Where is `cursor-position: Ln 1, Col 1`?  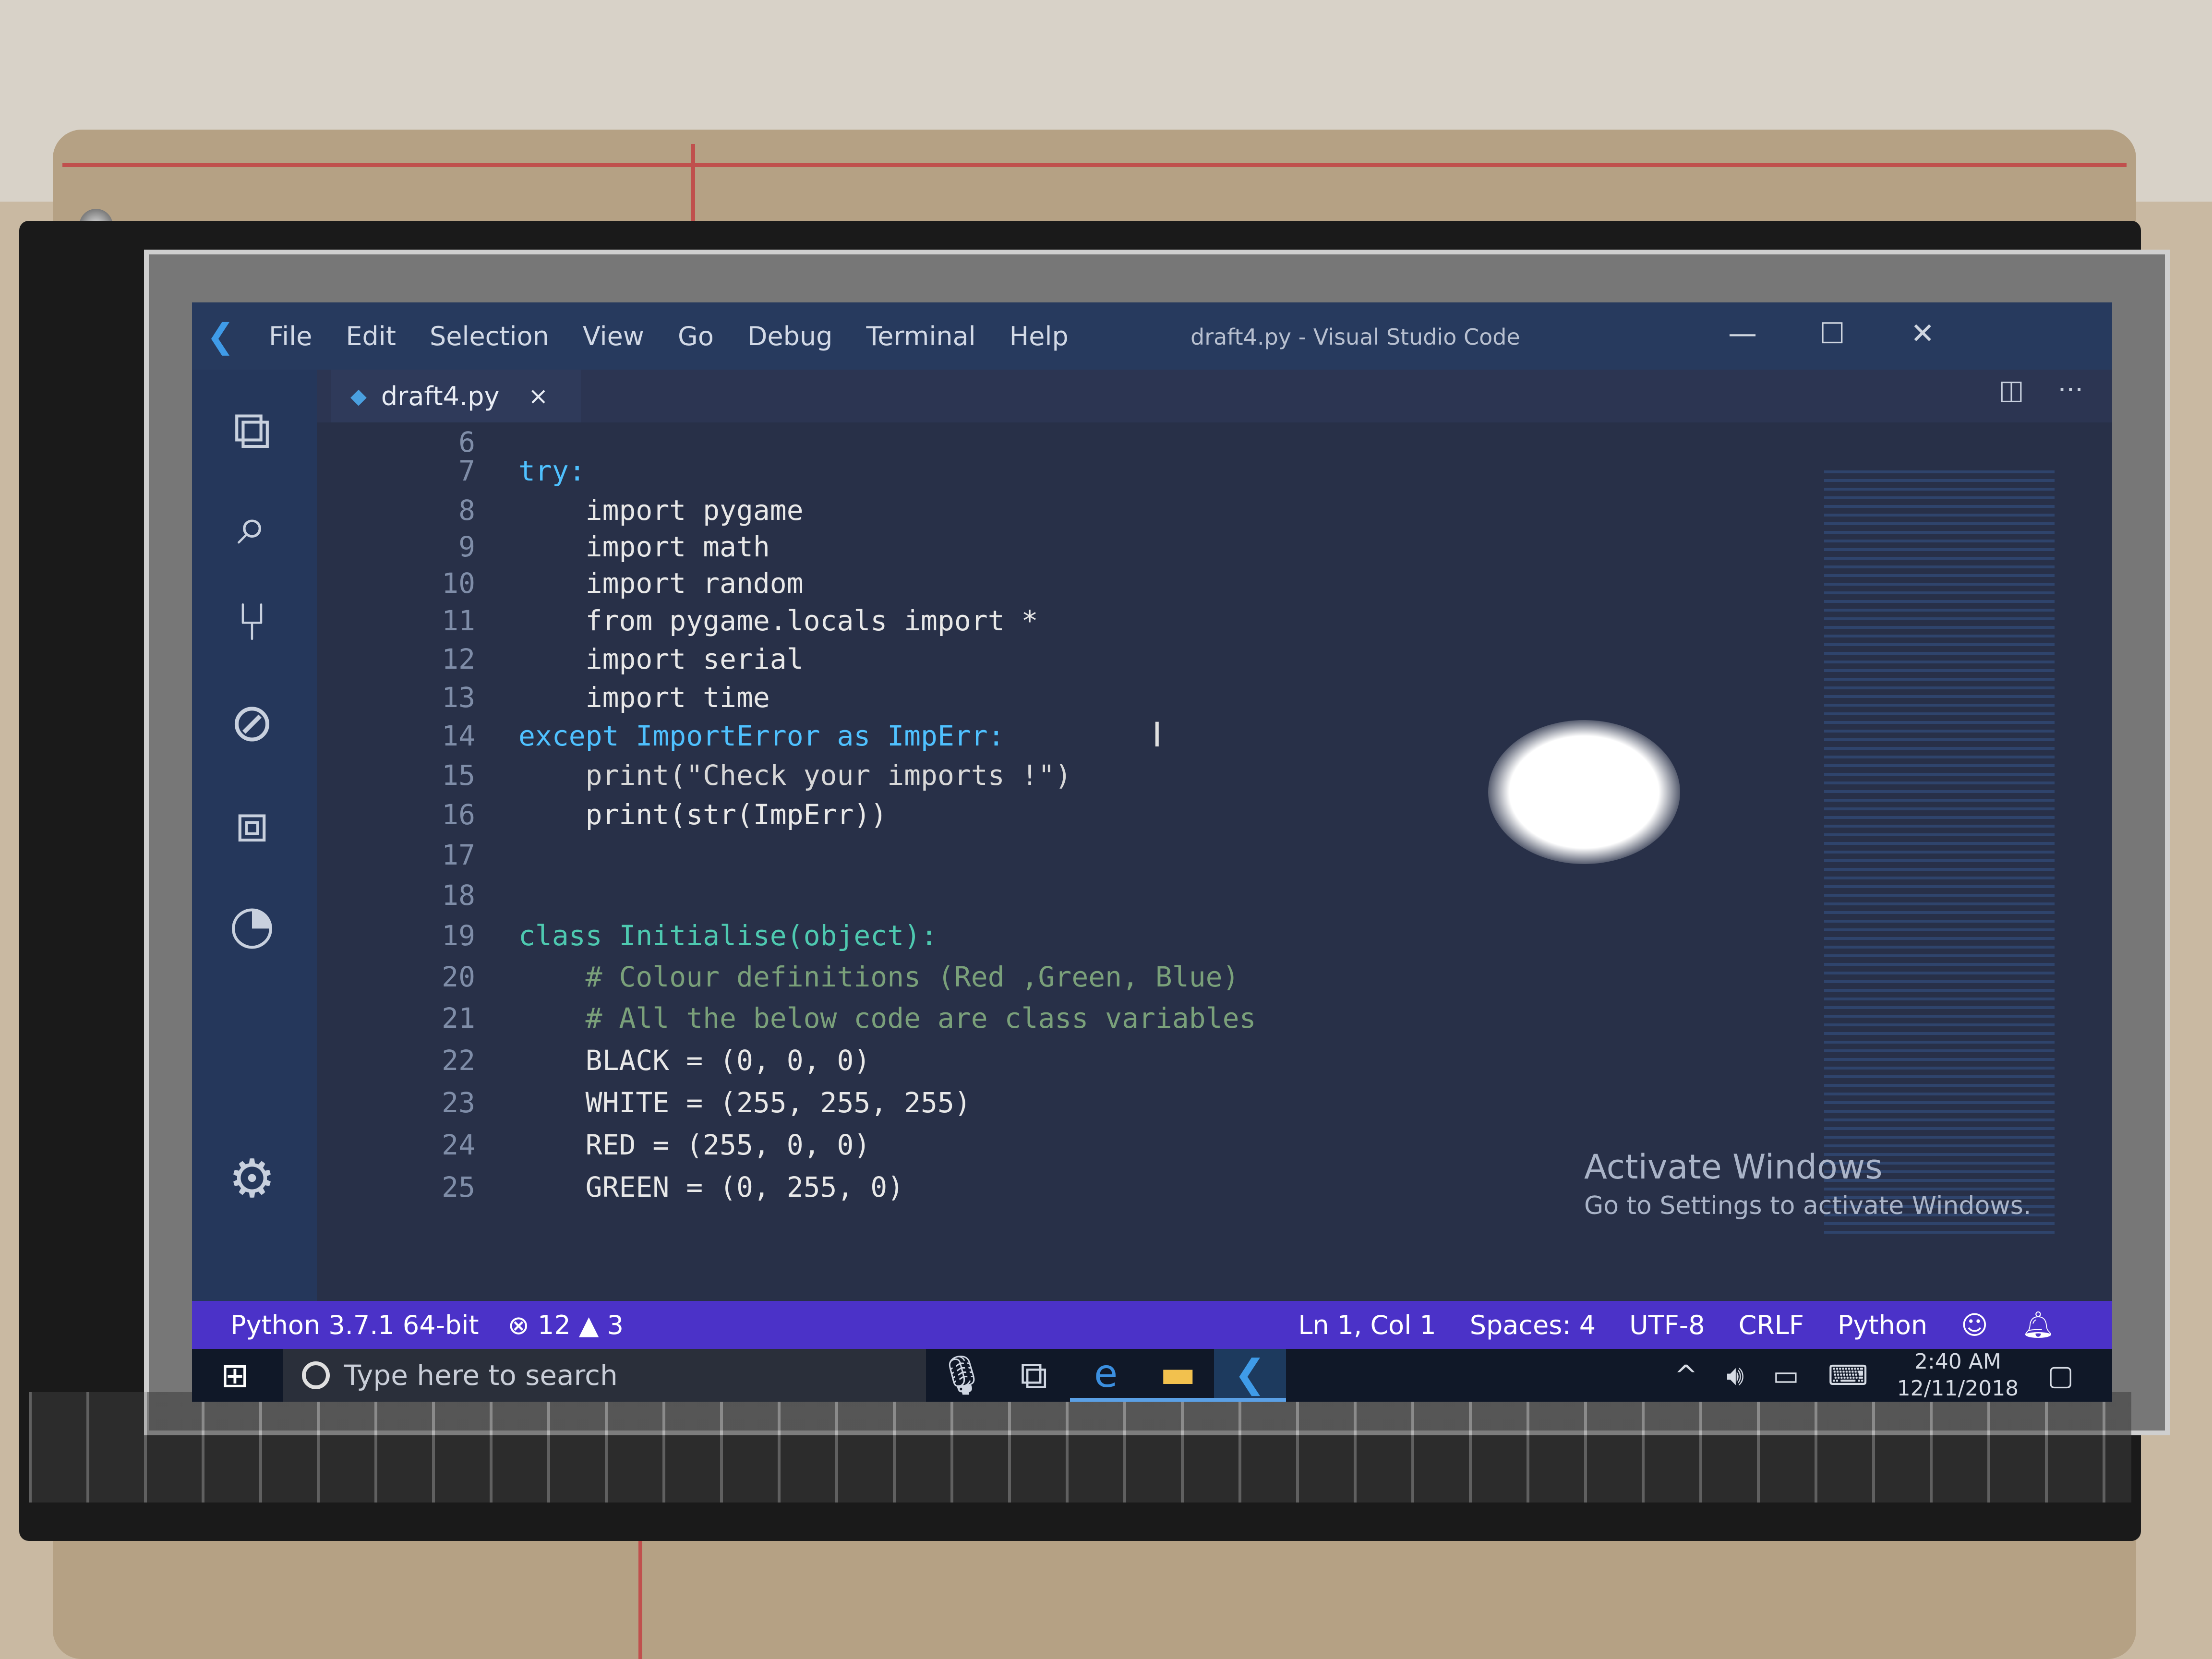
cursor-position: Ln 1, Col 1 is located at coordinates (1367, 1325).